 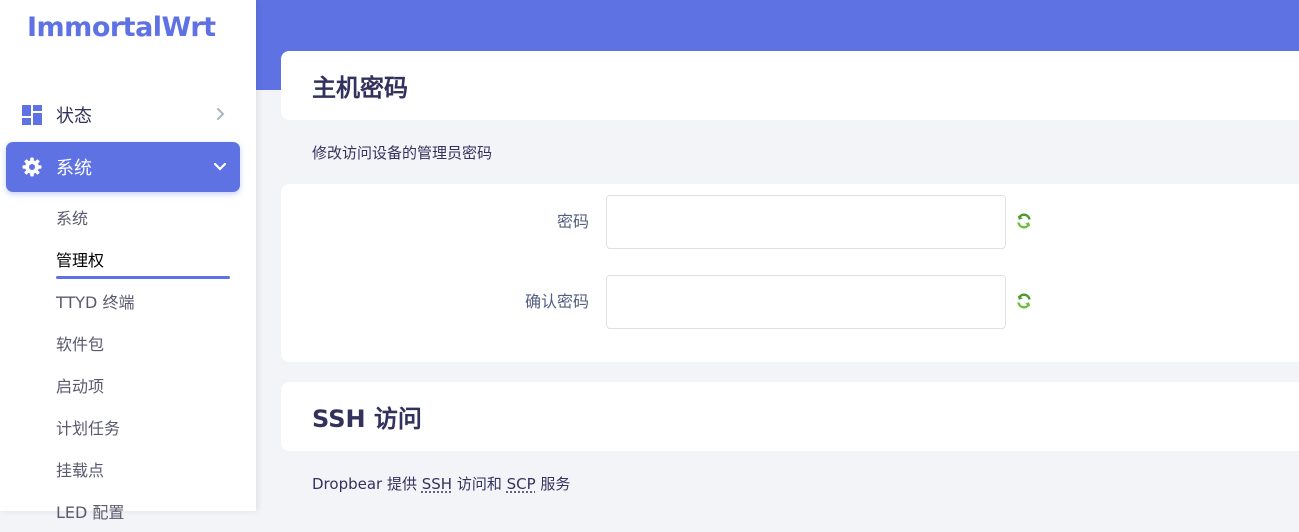 I want to click on ssh-section-header: SSH 访问, so click(x=790, y=416).